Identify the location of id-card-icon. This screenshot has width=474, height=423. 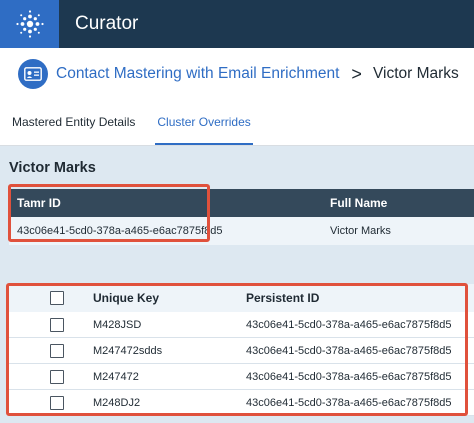
(33, 74).